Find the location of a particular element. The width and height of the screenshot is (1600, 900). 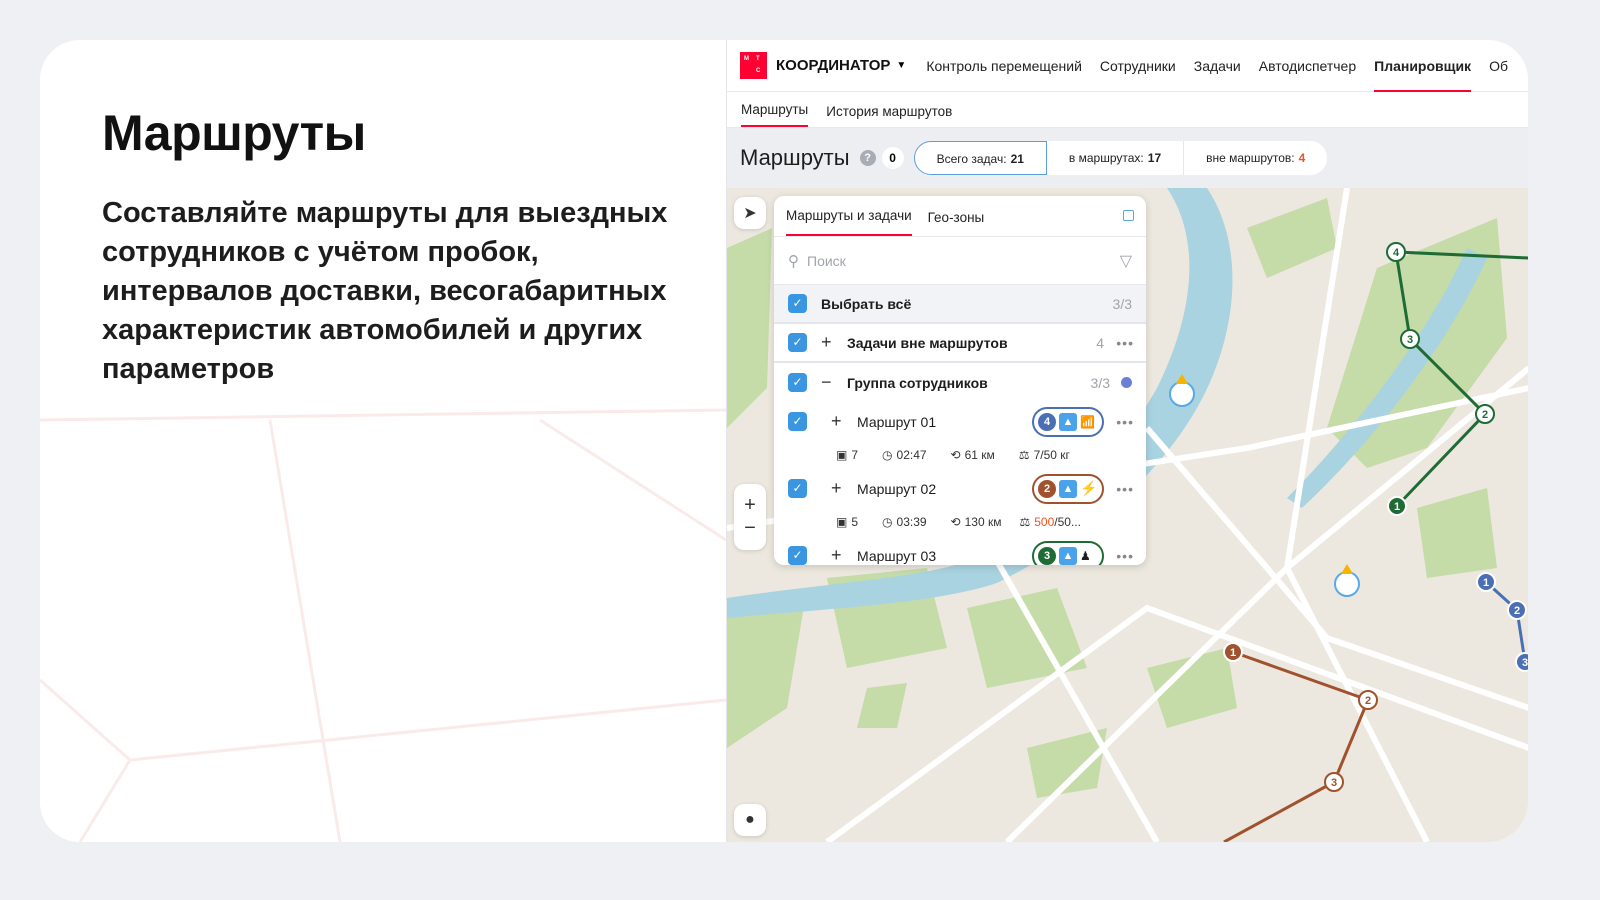

stat-label: вне маршрутов: is located at coordinates (1250, 158).